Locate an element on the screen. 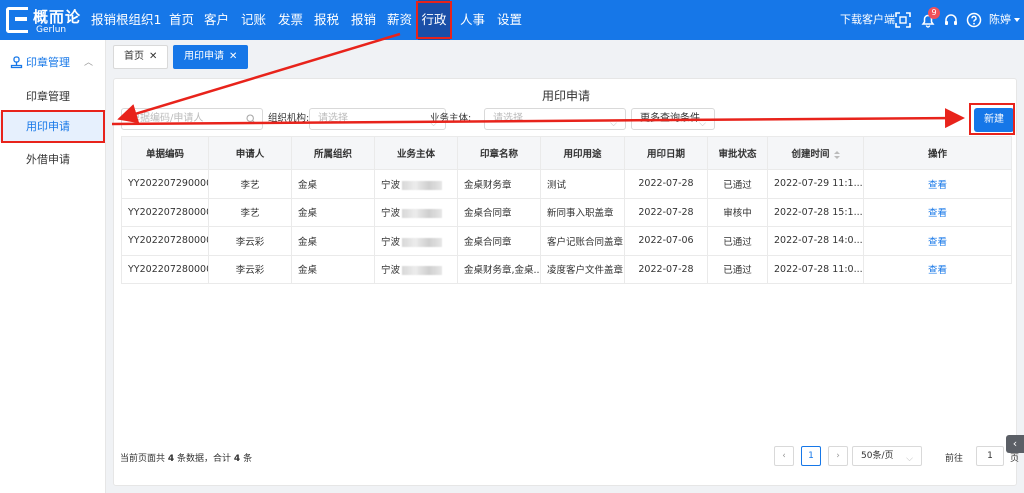  help-icon is located at coordinates (974, 20).